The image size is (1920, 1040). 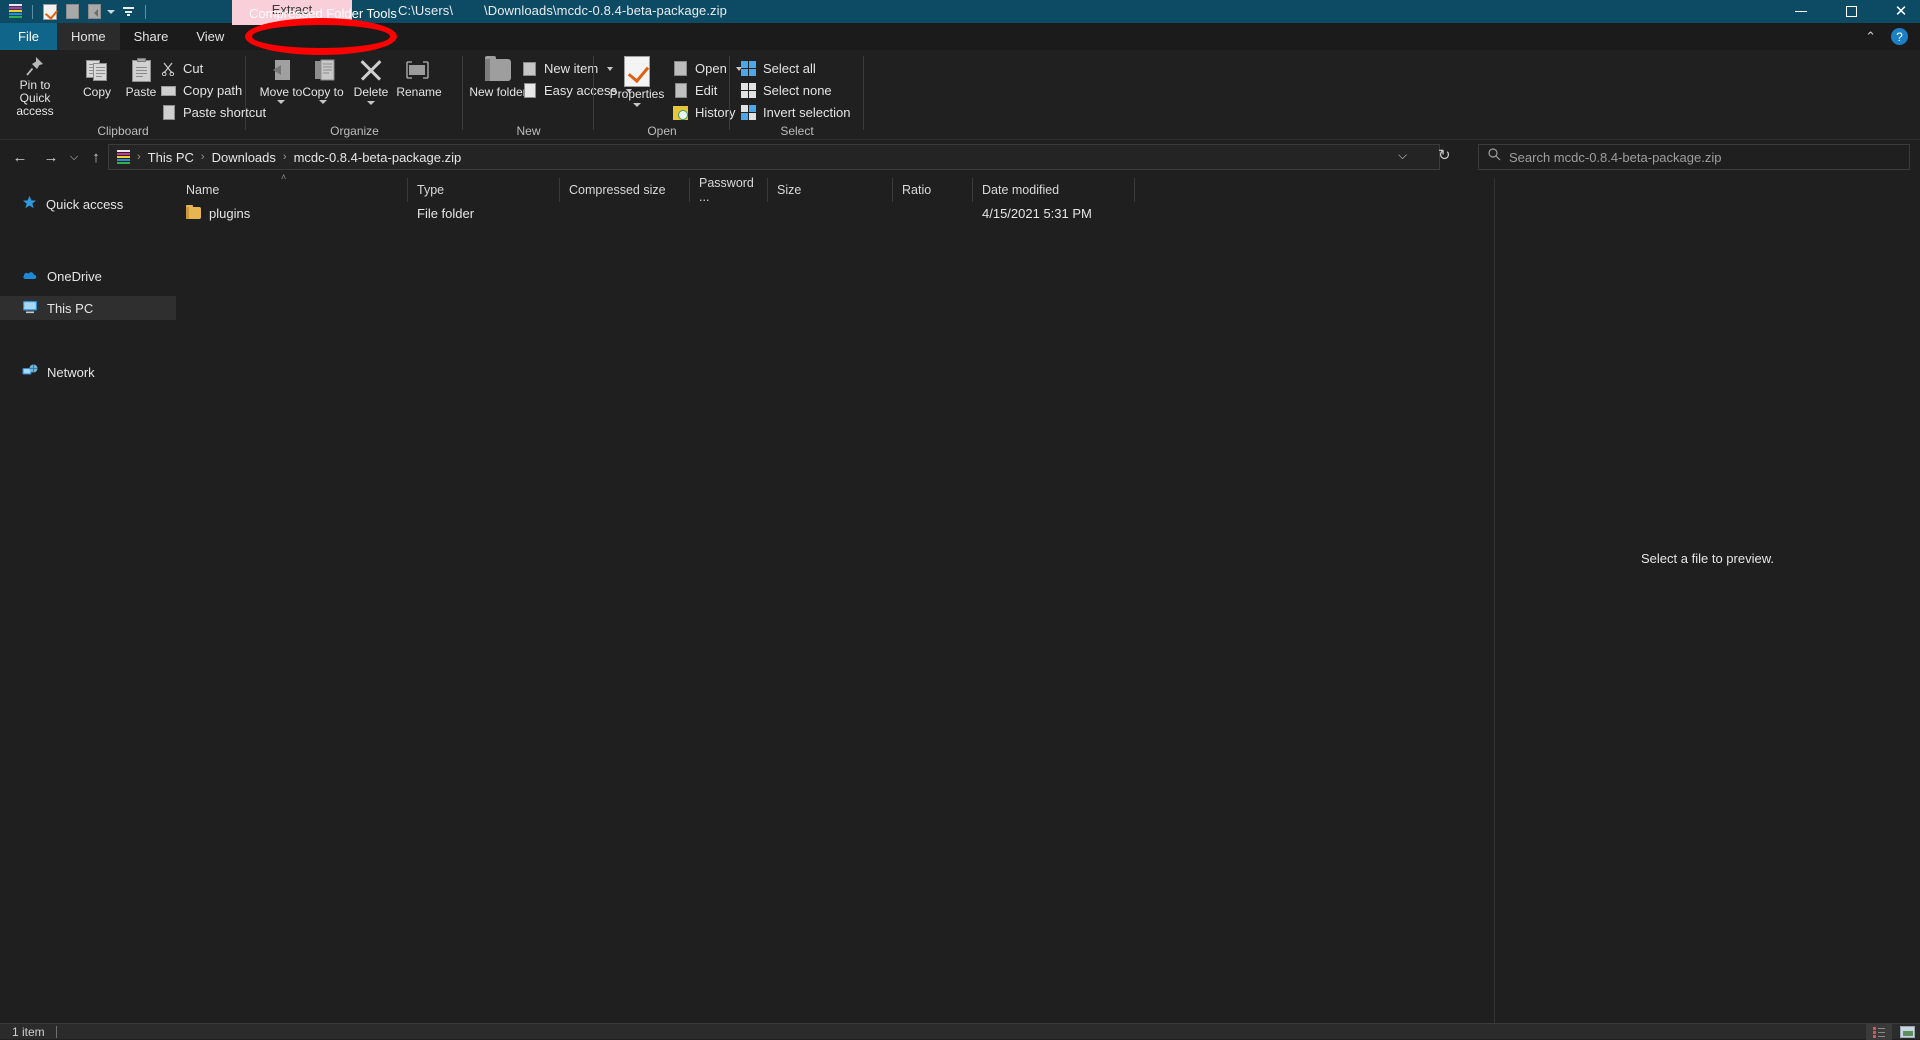 I want to click on up-button: ↑, so click(x=96, y=157).